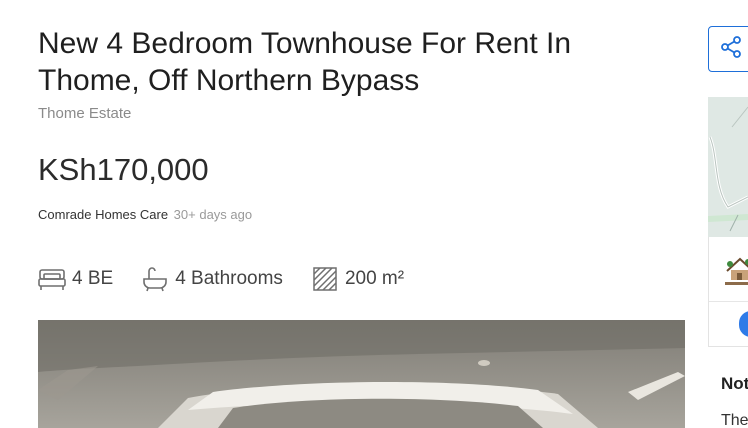 The width and height of the screenshot is (748, 428). I want to click on feature-label: 4 BE, so click(93, 278).